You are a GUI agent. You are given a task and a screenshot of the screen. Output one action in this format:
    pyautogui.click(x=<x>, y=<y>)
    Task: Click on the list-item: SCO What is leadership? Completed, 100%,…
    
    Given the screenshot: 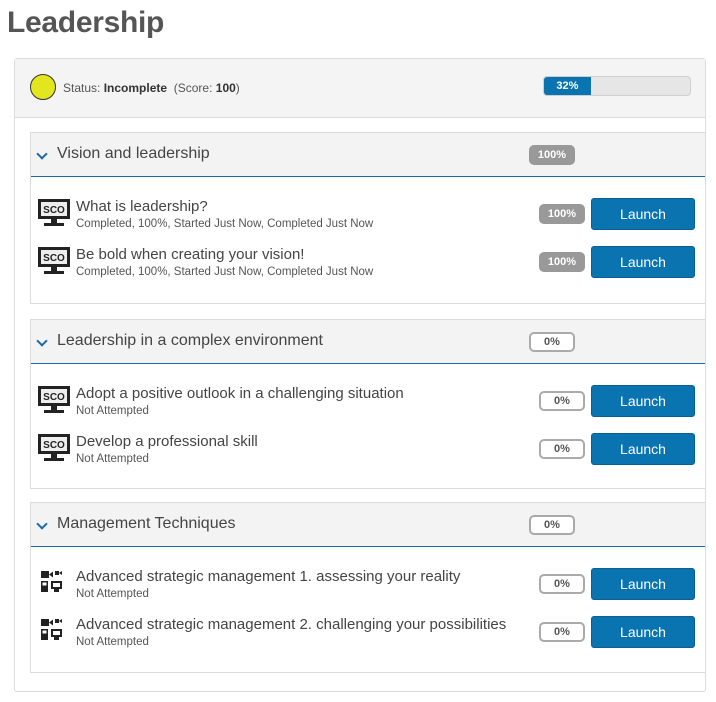 What is the action you would take?
    pyautogui.click(x=368, y=222)
    